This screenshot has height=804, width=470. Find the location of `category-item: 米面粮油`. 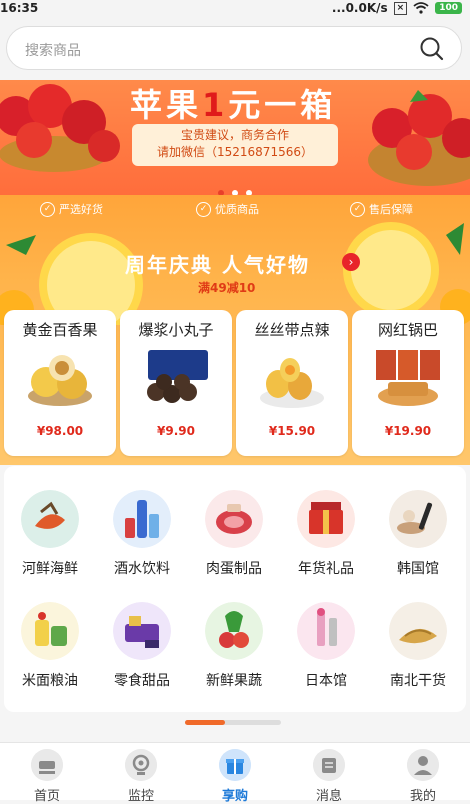

category-item: 米面粮油 is located at coordinates (50, 657).